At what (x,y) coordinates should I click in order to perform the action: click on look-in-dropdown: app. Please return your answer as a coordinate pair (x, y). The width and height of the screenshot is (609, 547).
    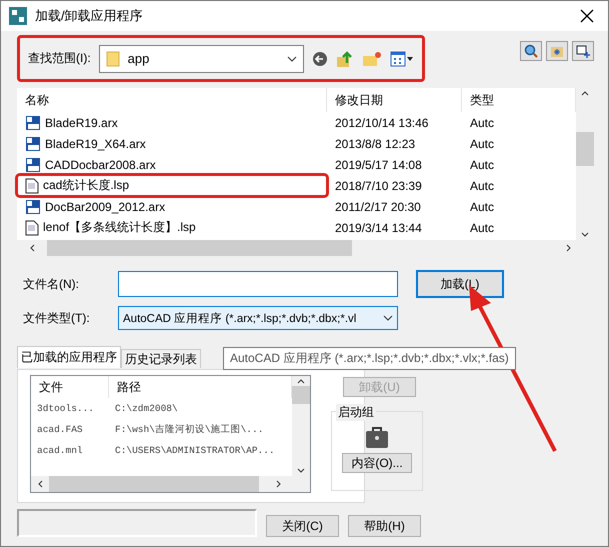
    Looking at the image, I should click on (201, 58).